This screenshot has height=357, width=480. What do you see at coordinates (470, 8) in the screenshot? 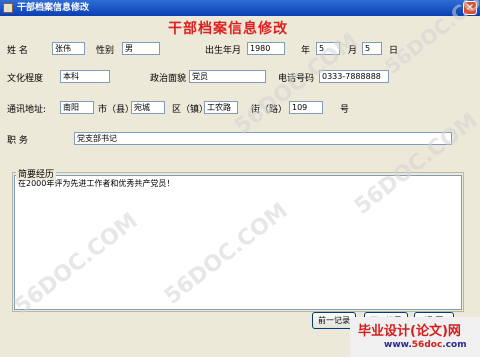
I see `close-button: ×` at bounding box center [470, 8].